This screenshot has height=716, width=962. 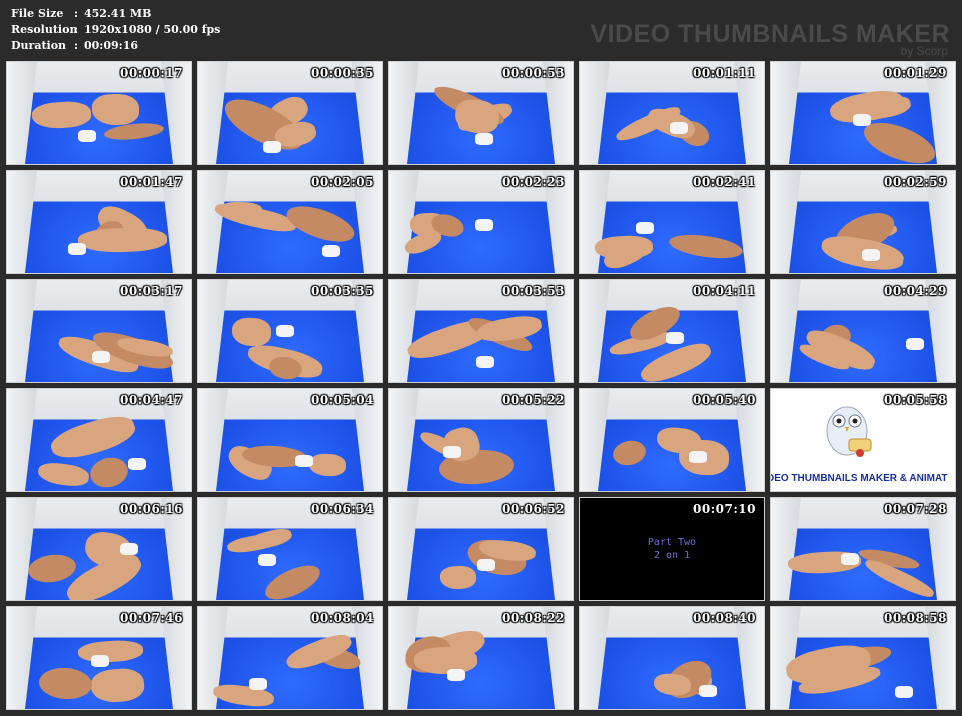 I want to click on video-thumbnail: 00:00:53, so click(x=481, y=113).